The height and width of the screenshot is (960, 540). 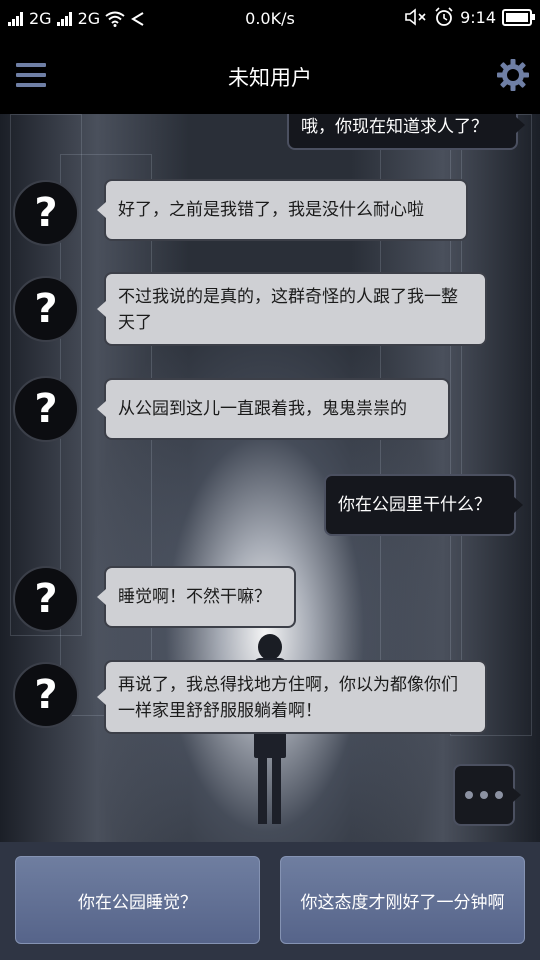 I want to click on message-incoming: 好了，之前是我错了，我是没什么耐心啦, so click(x=282, y=210).